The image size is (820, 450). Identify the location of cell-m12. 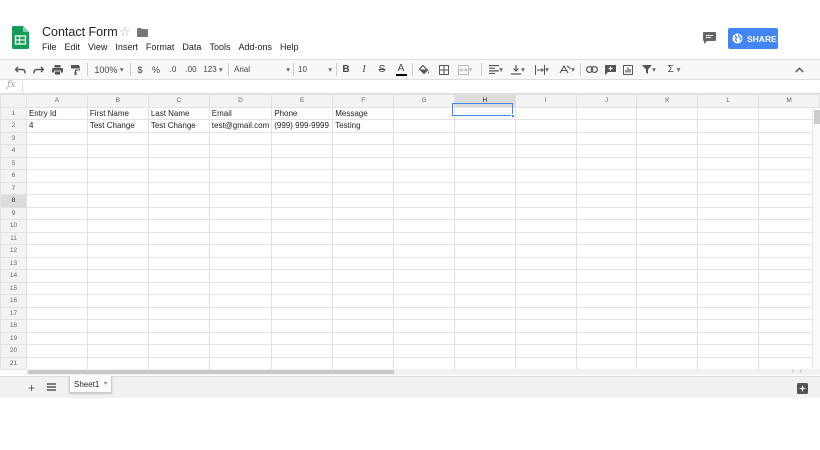
(789, 251).